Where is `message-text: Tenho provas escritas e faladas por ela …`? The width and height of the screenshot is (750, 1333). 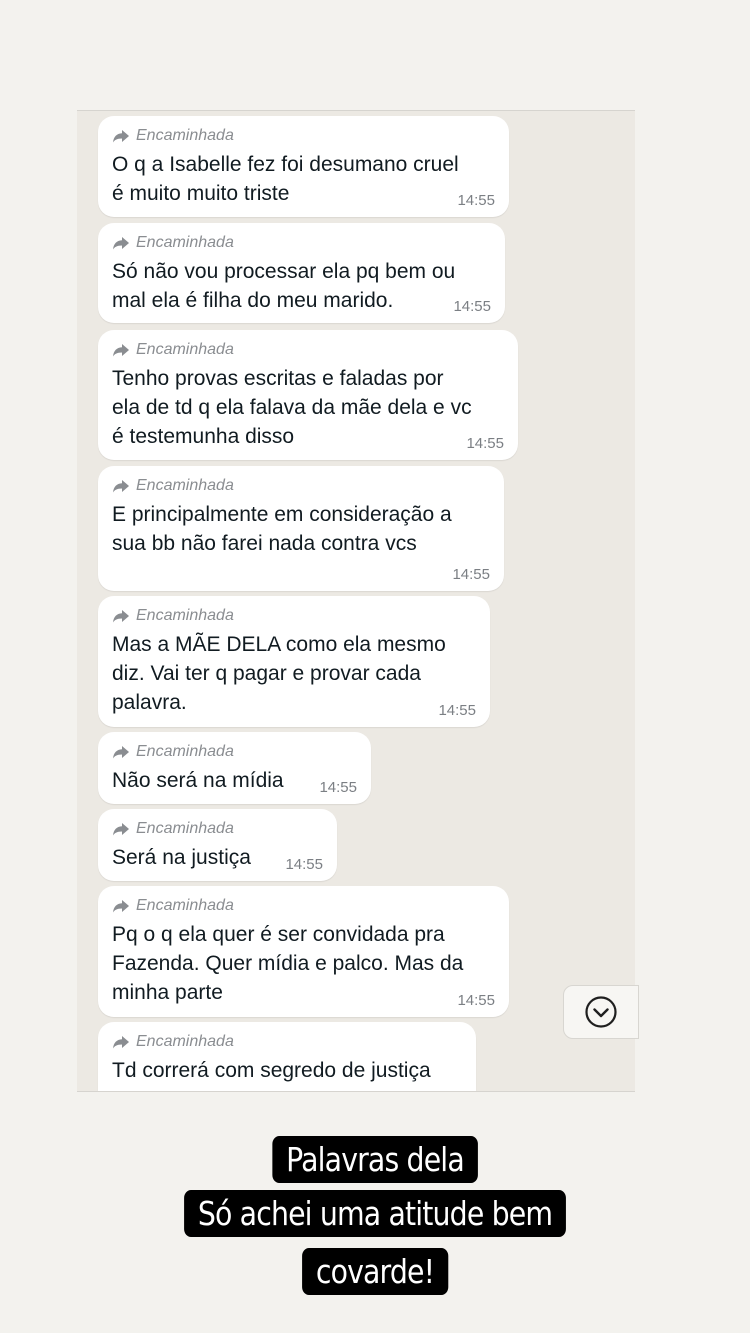
message-text: Tenho provas escritas e faladas por ela … is located at coordinates (292, 407).